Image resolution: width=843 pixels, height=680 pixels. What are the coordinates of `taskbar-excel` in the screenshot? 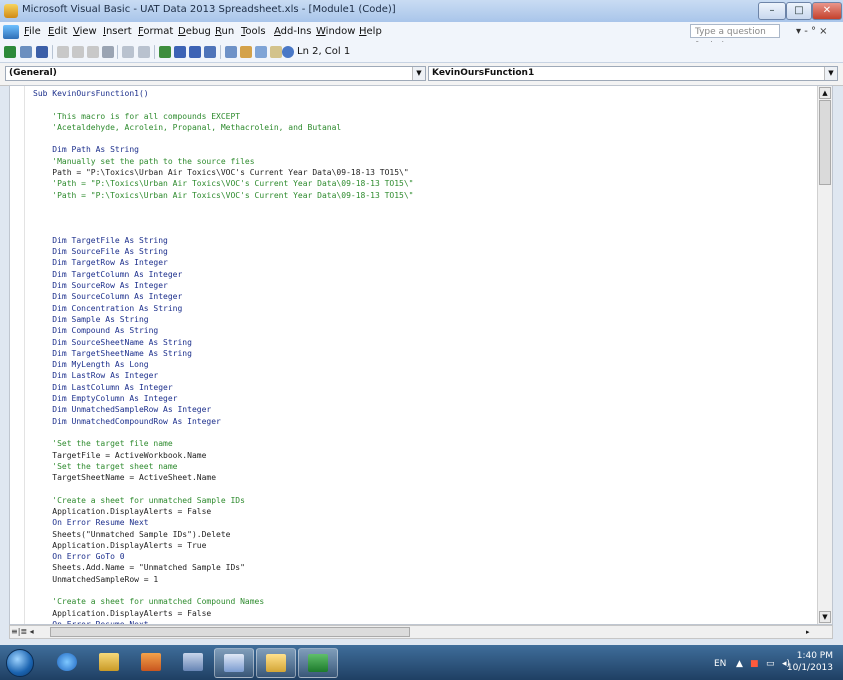 It's located at (318, 663).